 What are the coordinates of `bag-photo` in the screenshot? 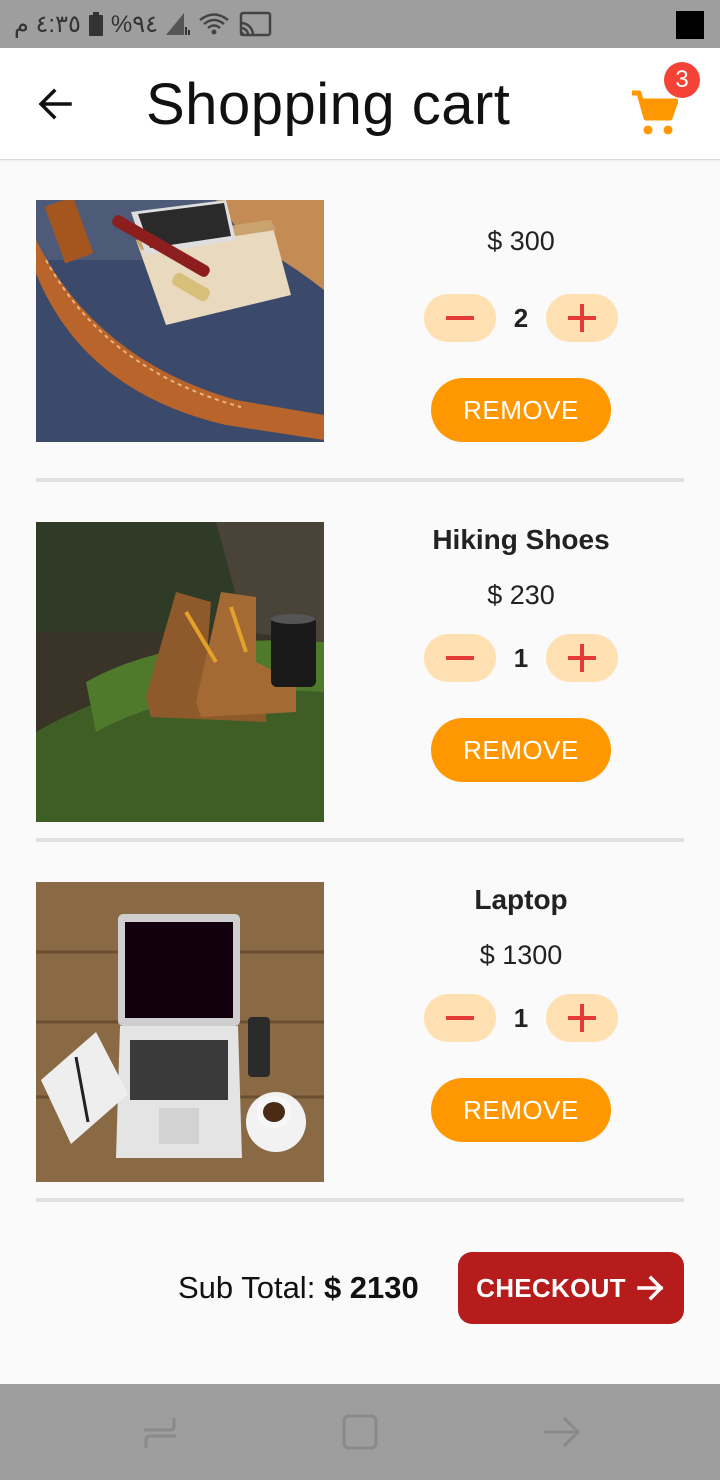 It's located at (180, 321).